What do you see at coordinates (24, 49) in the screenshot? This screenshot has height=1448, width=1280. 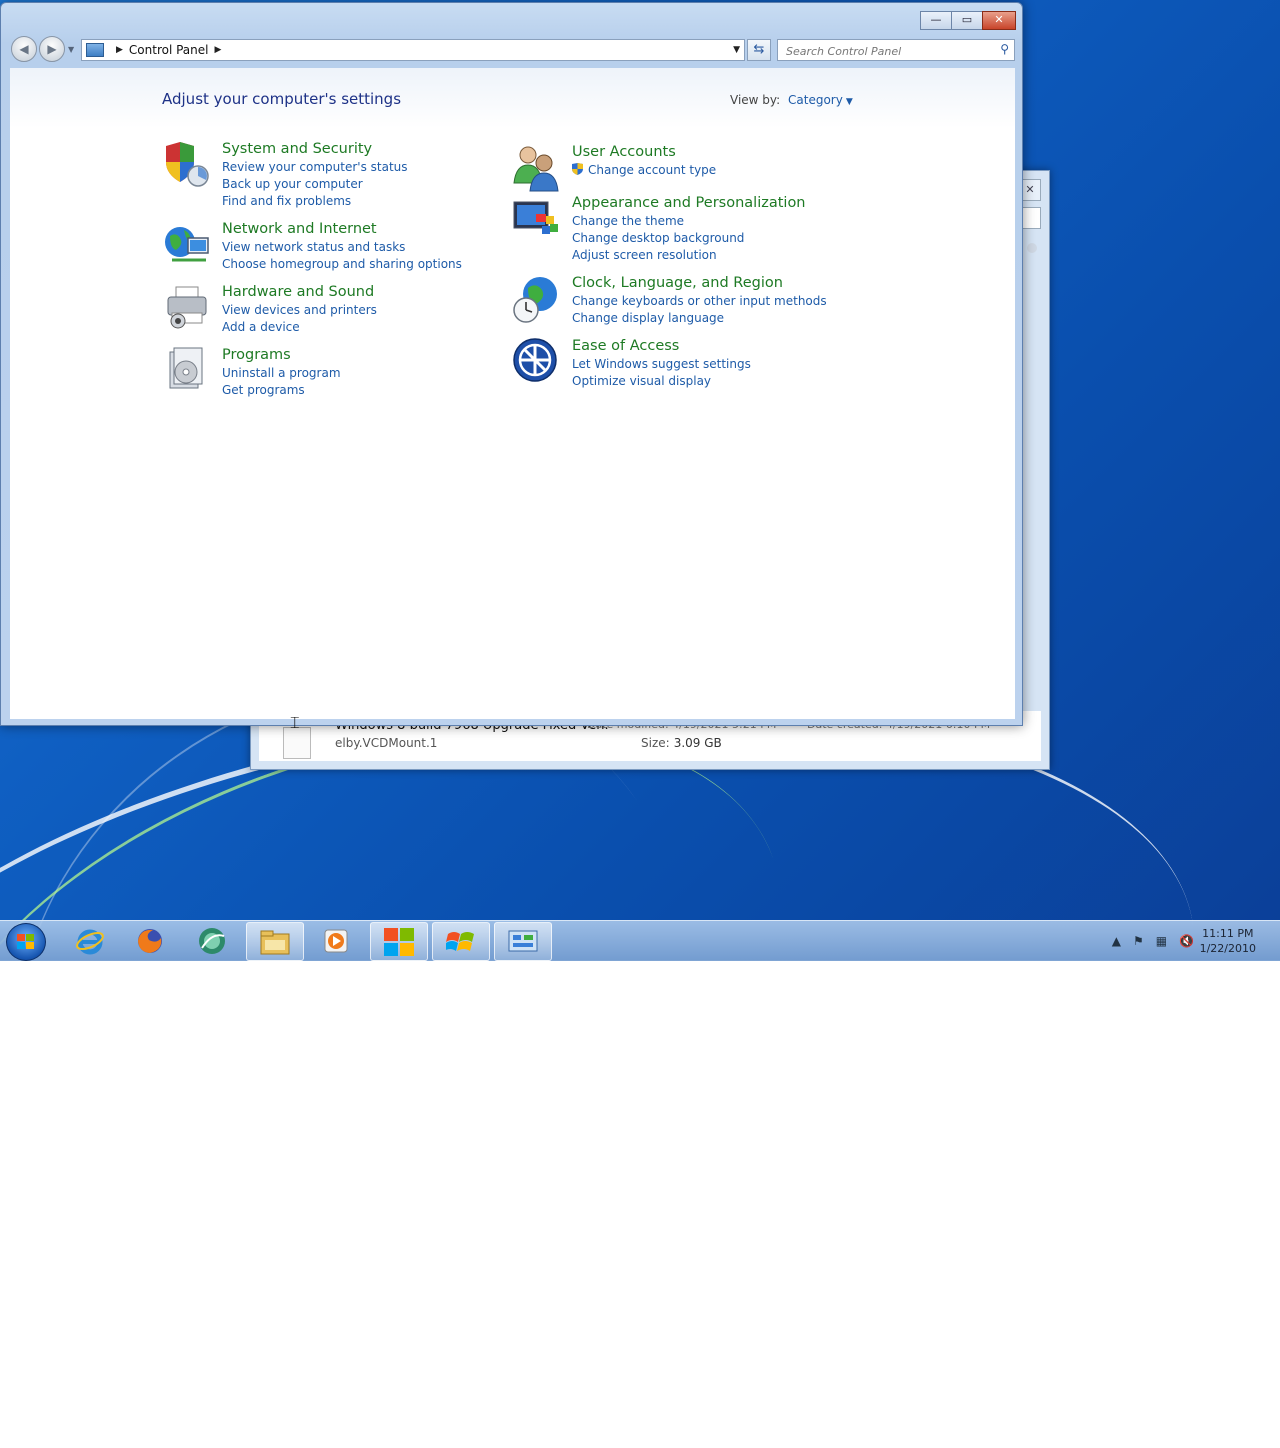 I see `back-button: ◀` at bounding box center [24, 49].